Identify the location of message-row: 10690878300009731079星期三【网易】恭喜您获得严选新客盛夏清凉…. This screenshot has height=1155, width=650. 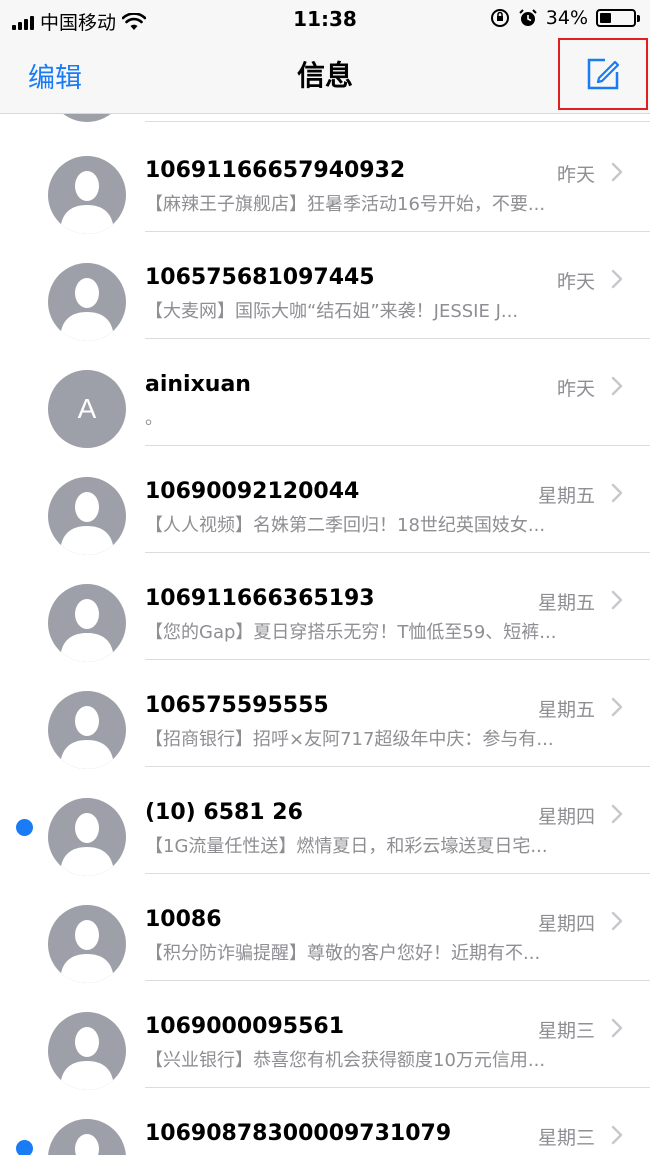
(325, 1121).